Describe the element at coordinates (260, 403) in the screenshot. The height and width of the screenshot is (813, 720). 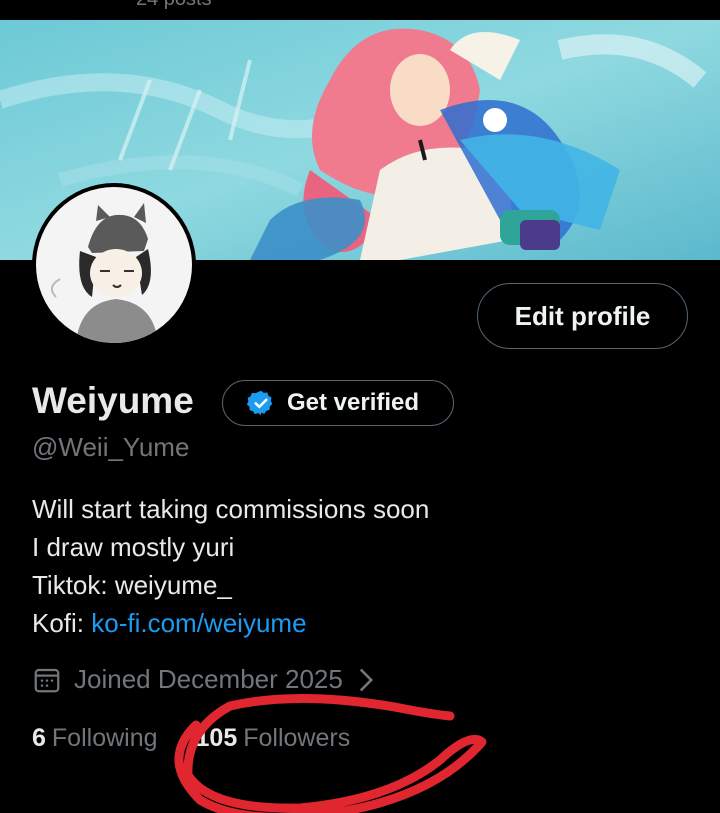
I see `verified-badge-icon` at that location.